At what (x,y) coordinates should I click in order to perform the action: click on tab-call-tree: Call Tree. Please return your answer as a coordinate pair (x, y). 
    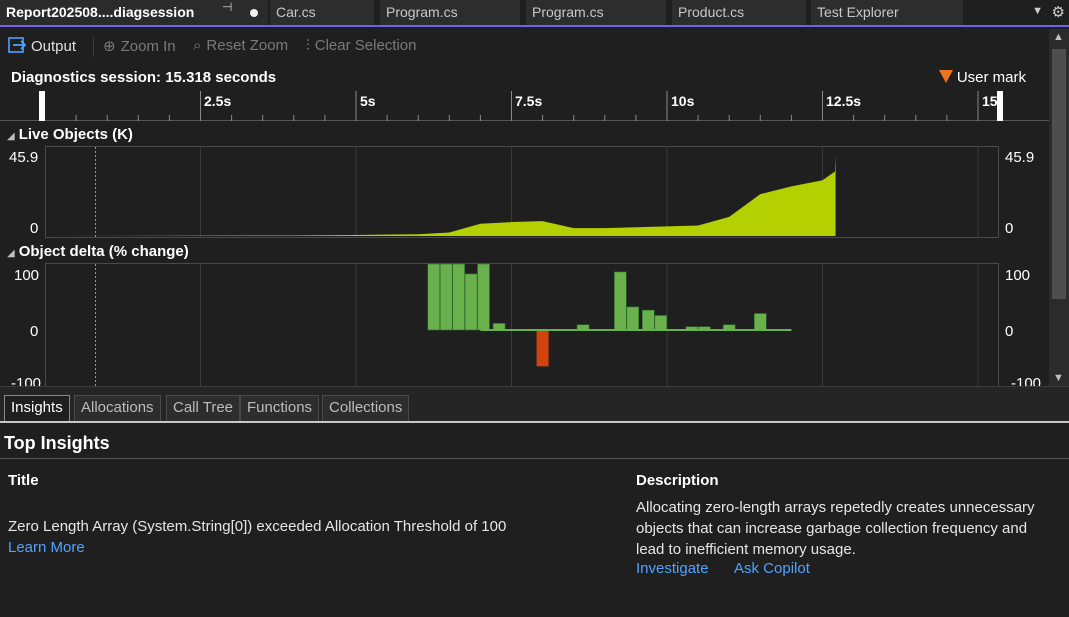
    Looking at the image, I should click on (203, 408).